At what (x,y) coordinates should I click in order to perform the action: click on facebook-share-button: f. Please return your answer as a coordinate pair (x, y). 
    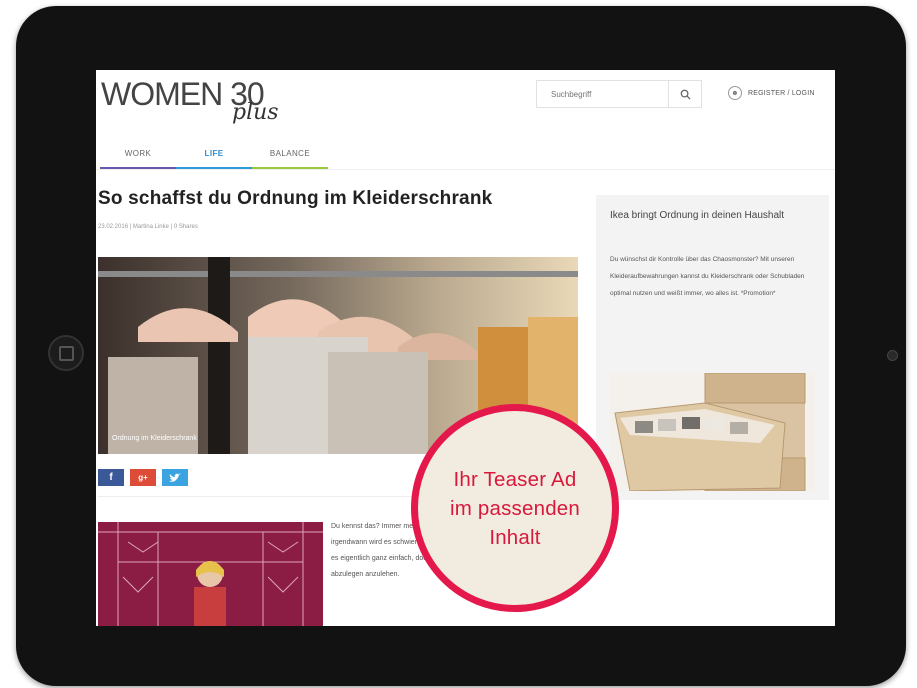
    Looking at the image, I should click on (111, 477).